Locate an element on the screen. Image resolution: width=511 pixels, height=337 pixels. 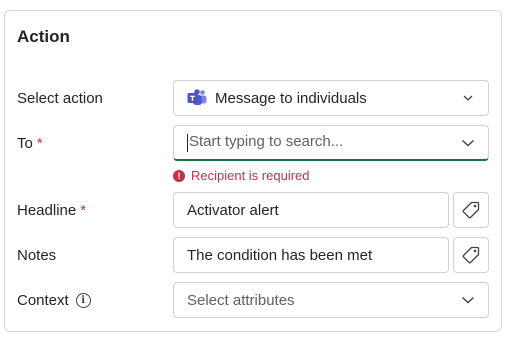
teams-icon is located at coordinates (197, 97).